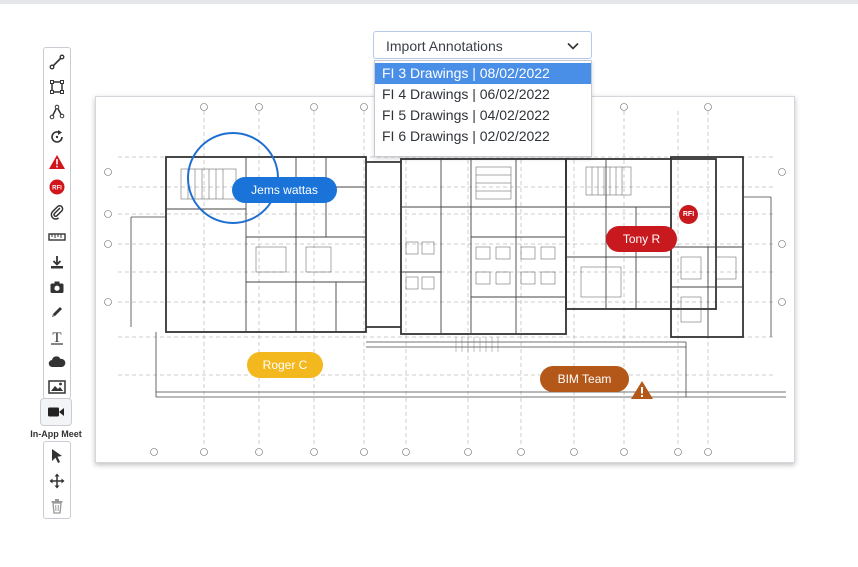 This screenshot has width=858, height=567. Describe the element at coordinates (57, 456) in the screenshot. I see `select-pointer-icon` at that location.